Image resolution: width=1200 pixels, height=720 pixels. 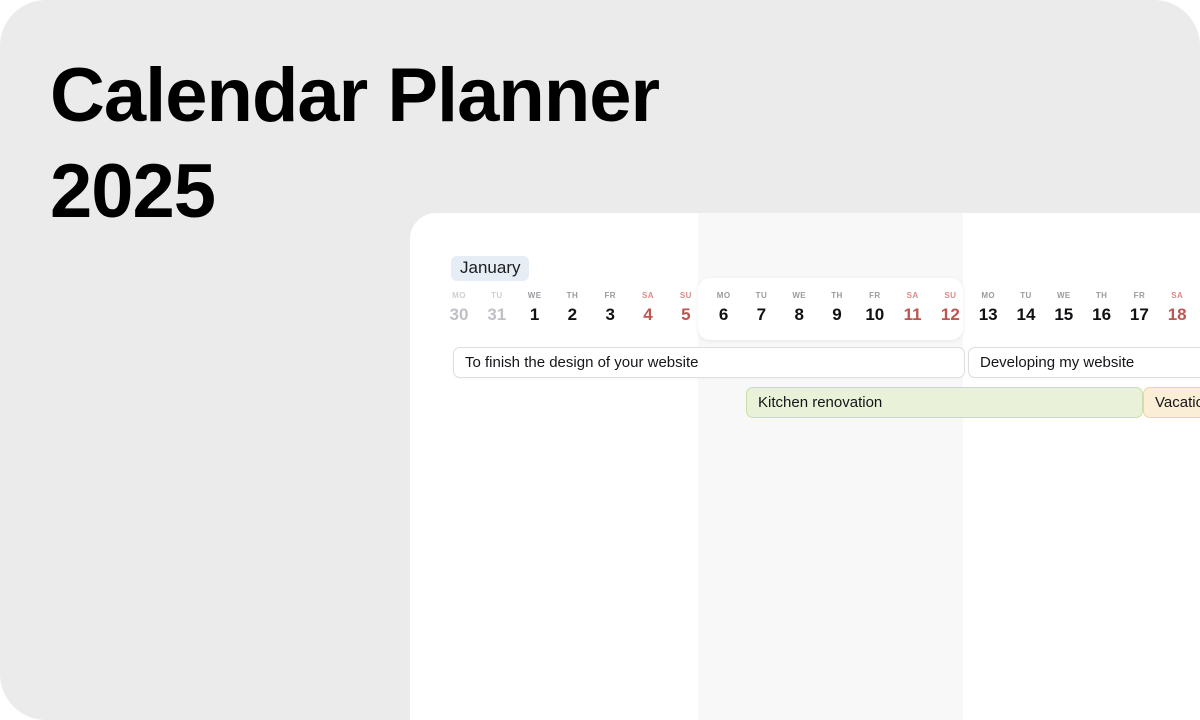 I want to click on day-cell-16: TH 16, so click(x=1102, y=308).